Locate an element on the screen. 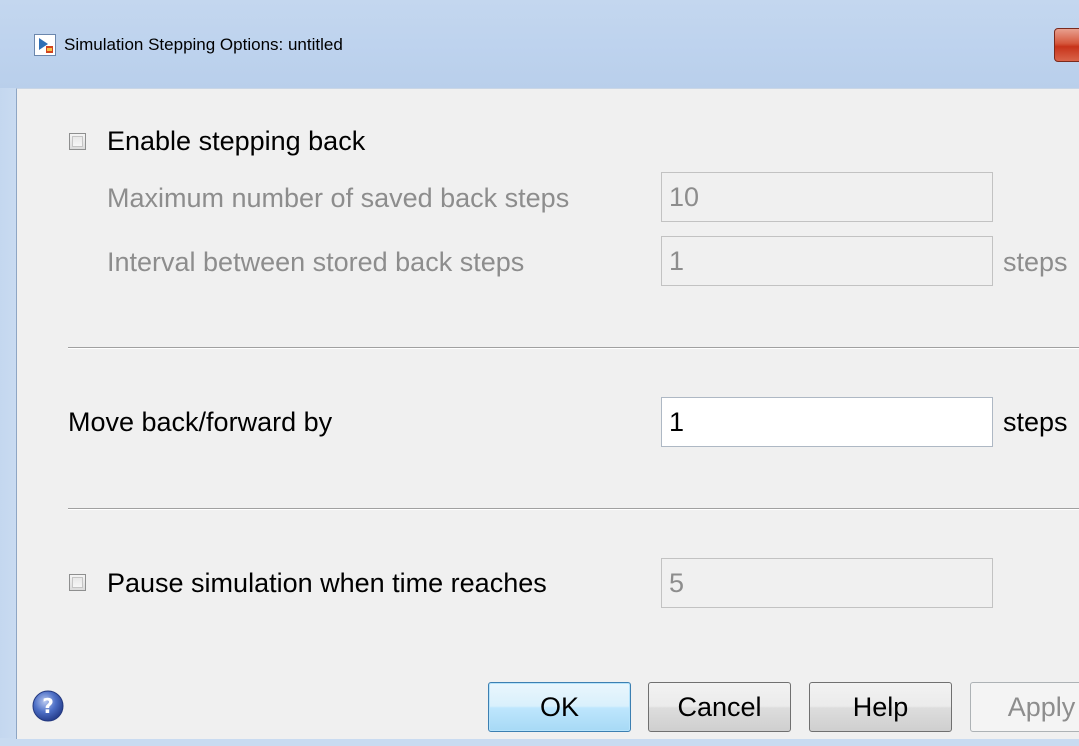 Image resolution: width=1079 pixels, height=746 pixels. pause-simulation-checkbox is located at coordinates (77, 582).